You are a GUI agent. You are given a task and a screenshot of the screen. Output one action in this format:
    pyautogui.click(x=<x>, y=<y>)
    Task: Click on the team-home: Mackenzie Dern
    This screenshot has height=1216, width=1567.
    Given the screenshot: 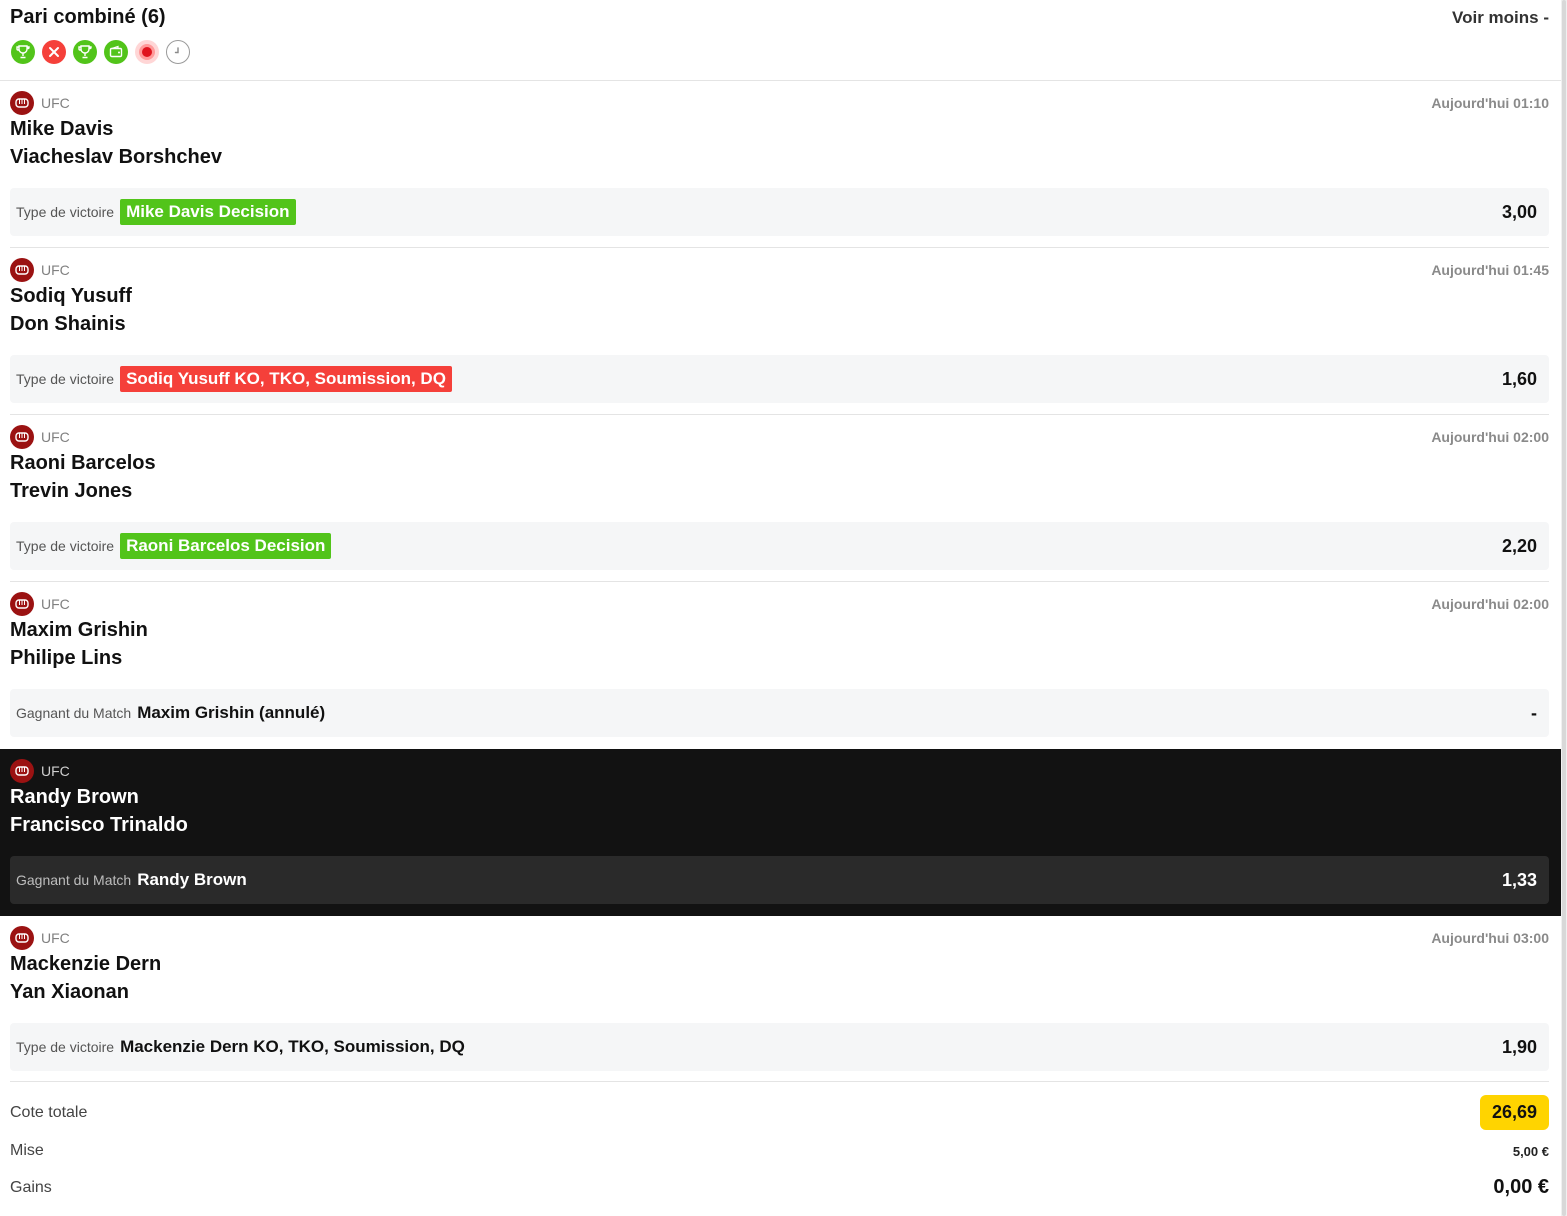 What is the action you would take?
    pyautogui.click(x=86, y=964)
    